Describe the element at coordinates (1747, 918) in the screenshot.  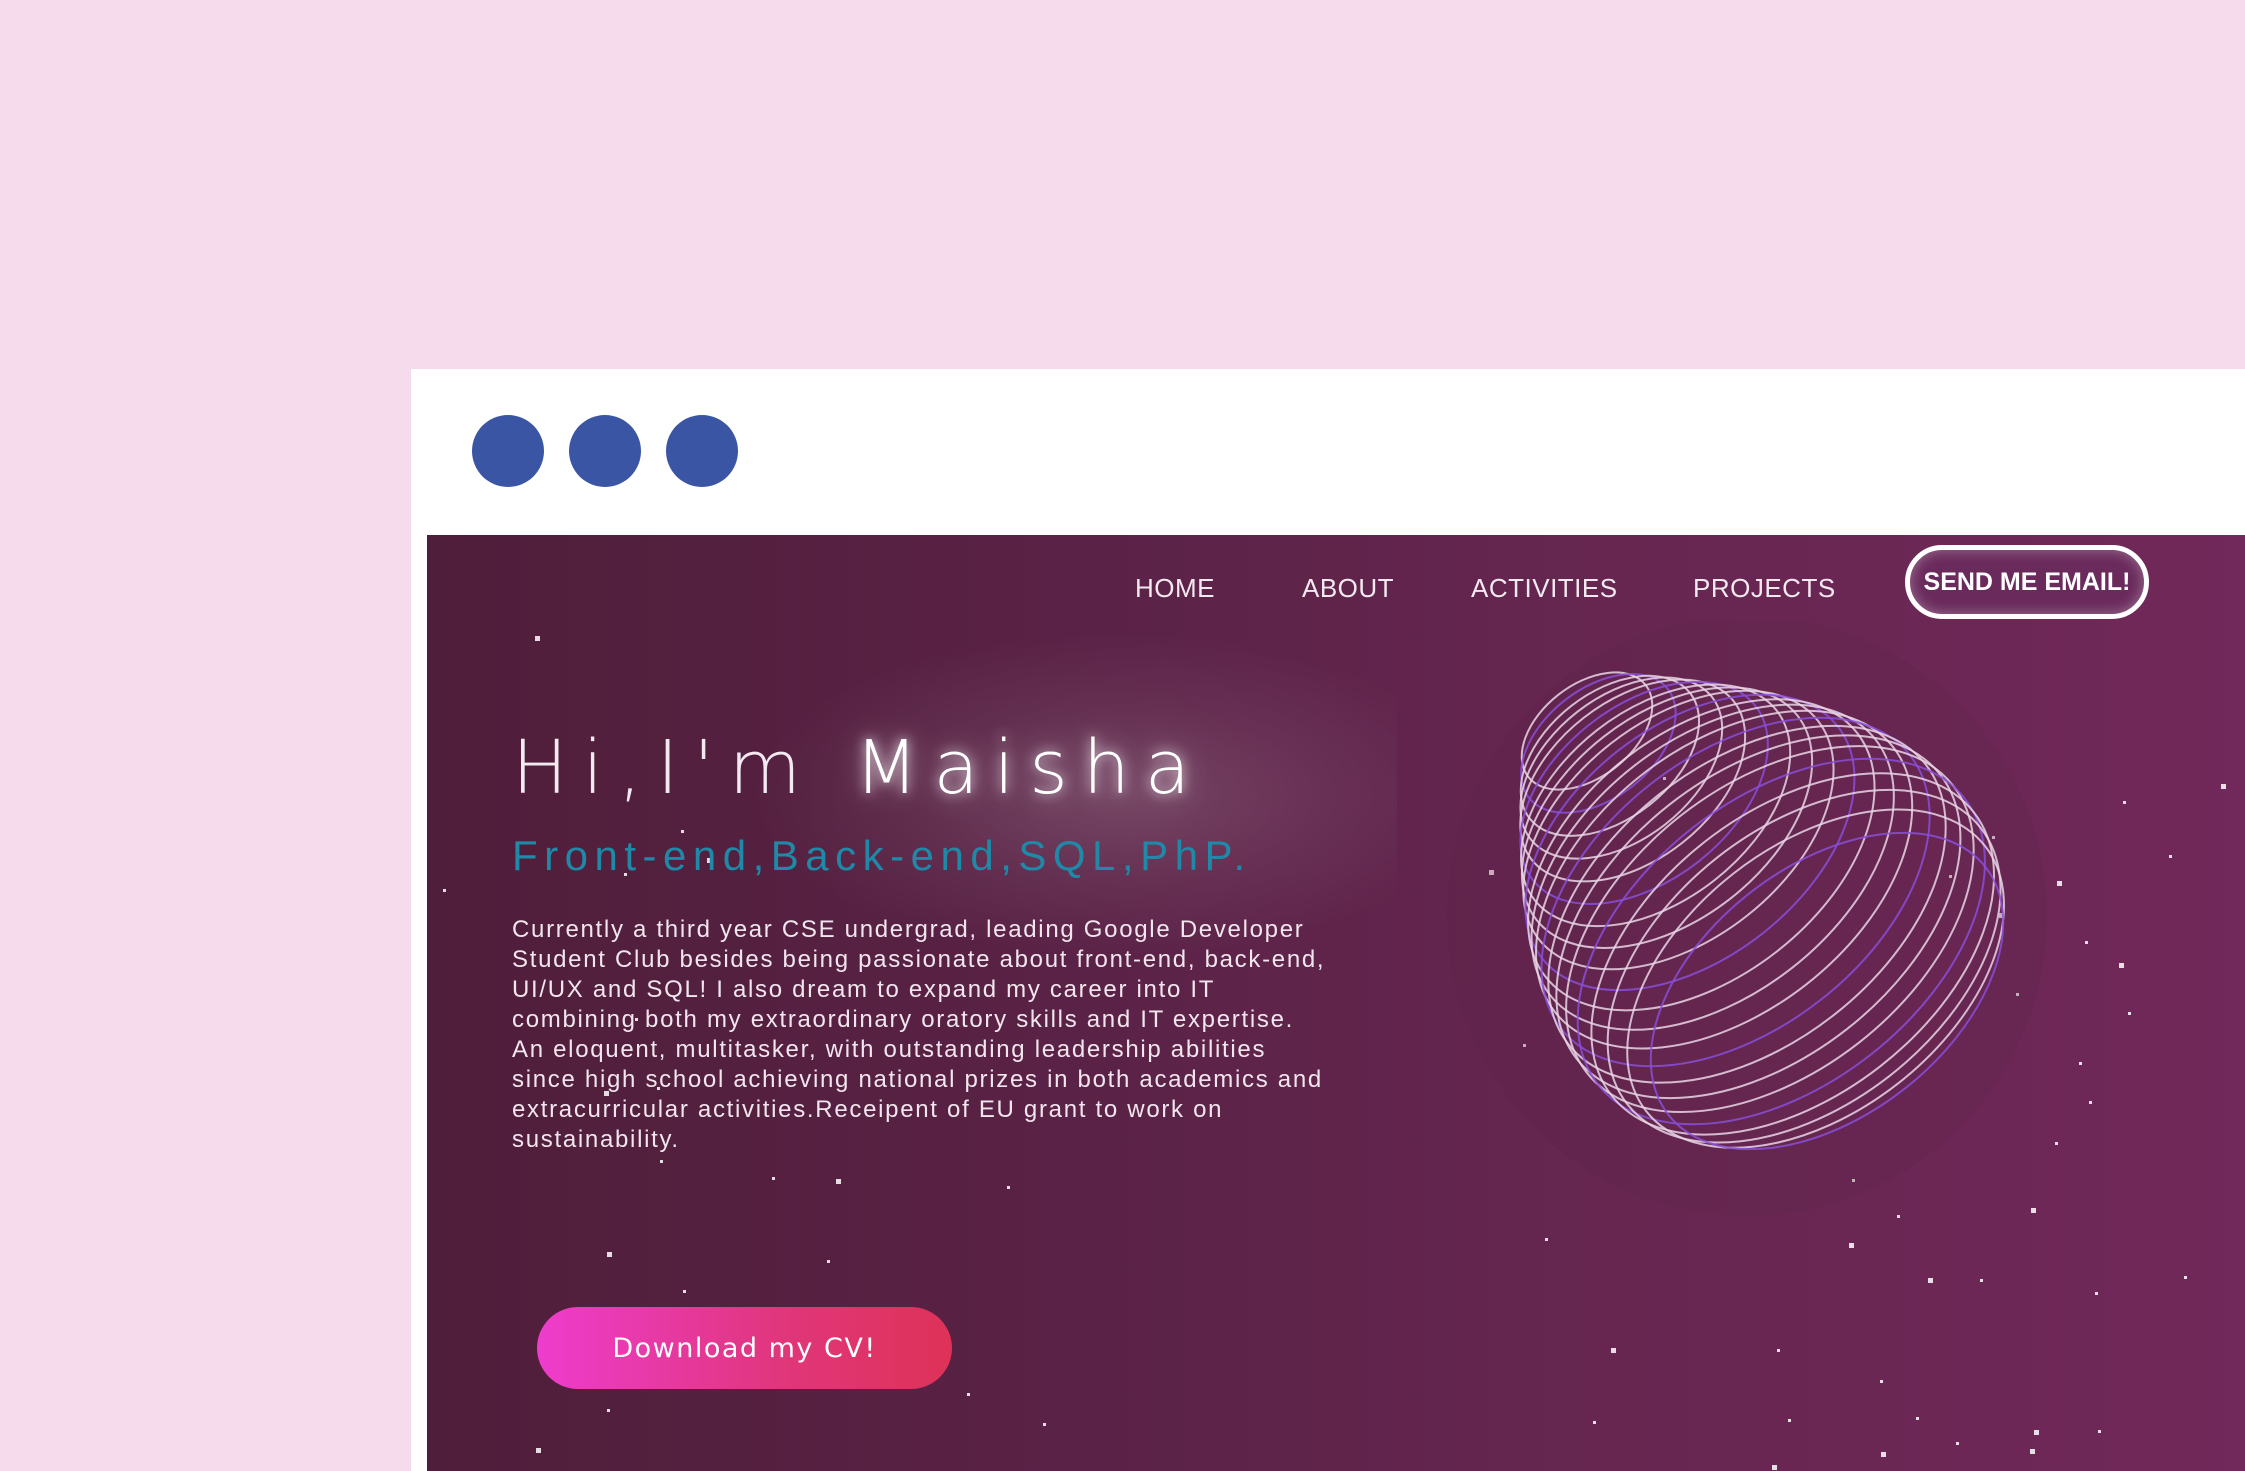
I see `wireframe-planet-graphic` at that location.